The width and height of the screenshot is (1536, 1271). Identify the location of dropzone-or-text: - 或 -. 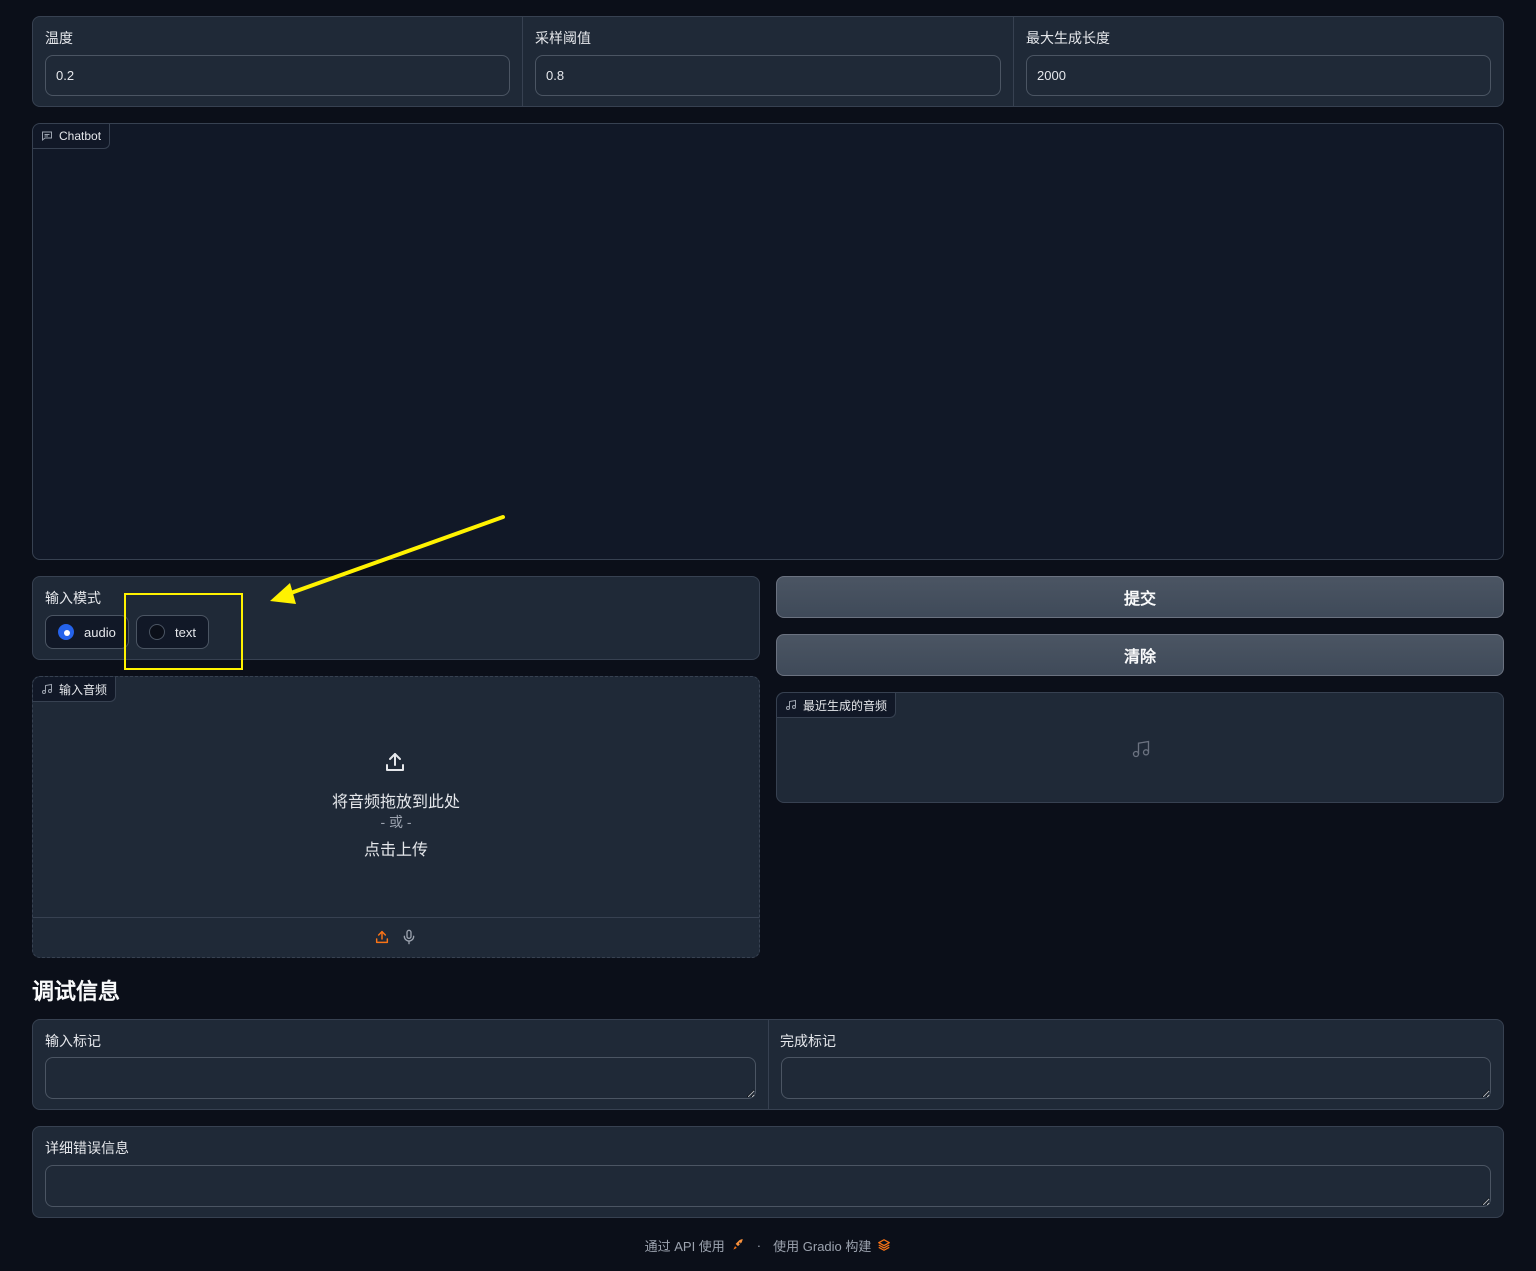
(396, 822).